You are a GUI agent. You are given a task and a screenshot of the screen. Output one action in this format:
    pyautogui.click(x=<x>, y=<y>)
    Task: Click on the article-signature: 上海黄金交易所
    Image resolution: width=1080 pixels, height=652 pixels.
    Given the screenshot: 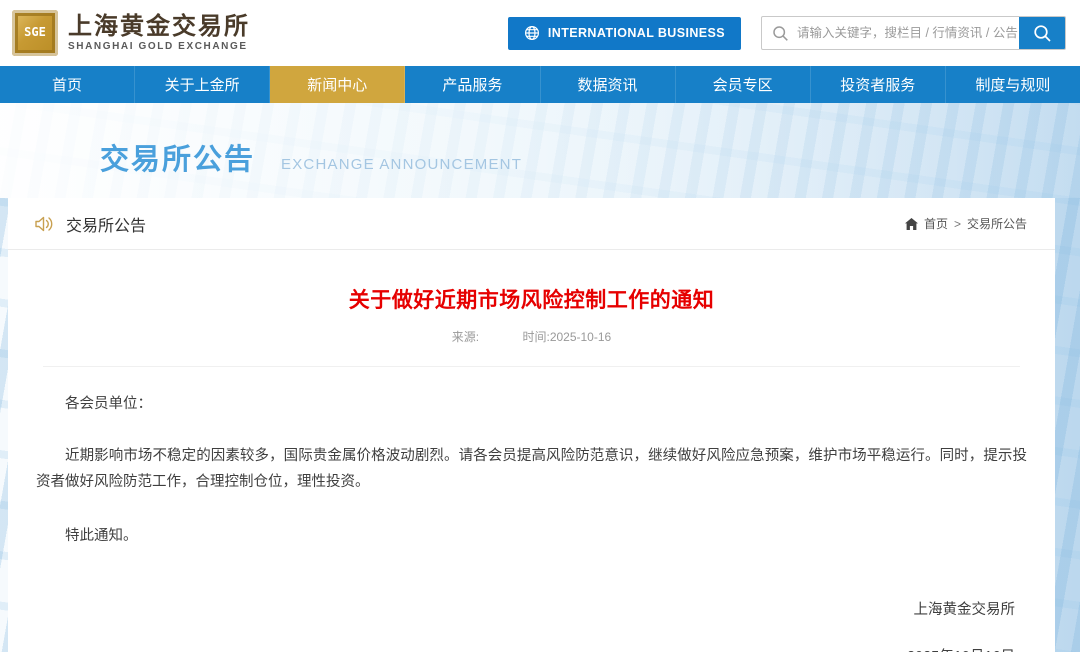 What is the action you would take?
    pyautogui.click(x=964, y=609)
    